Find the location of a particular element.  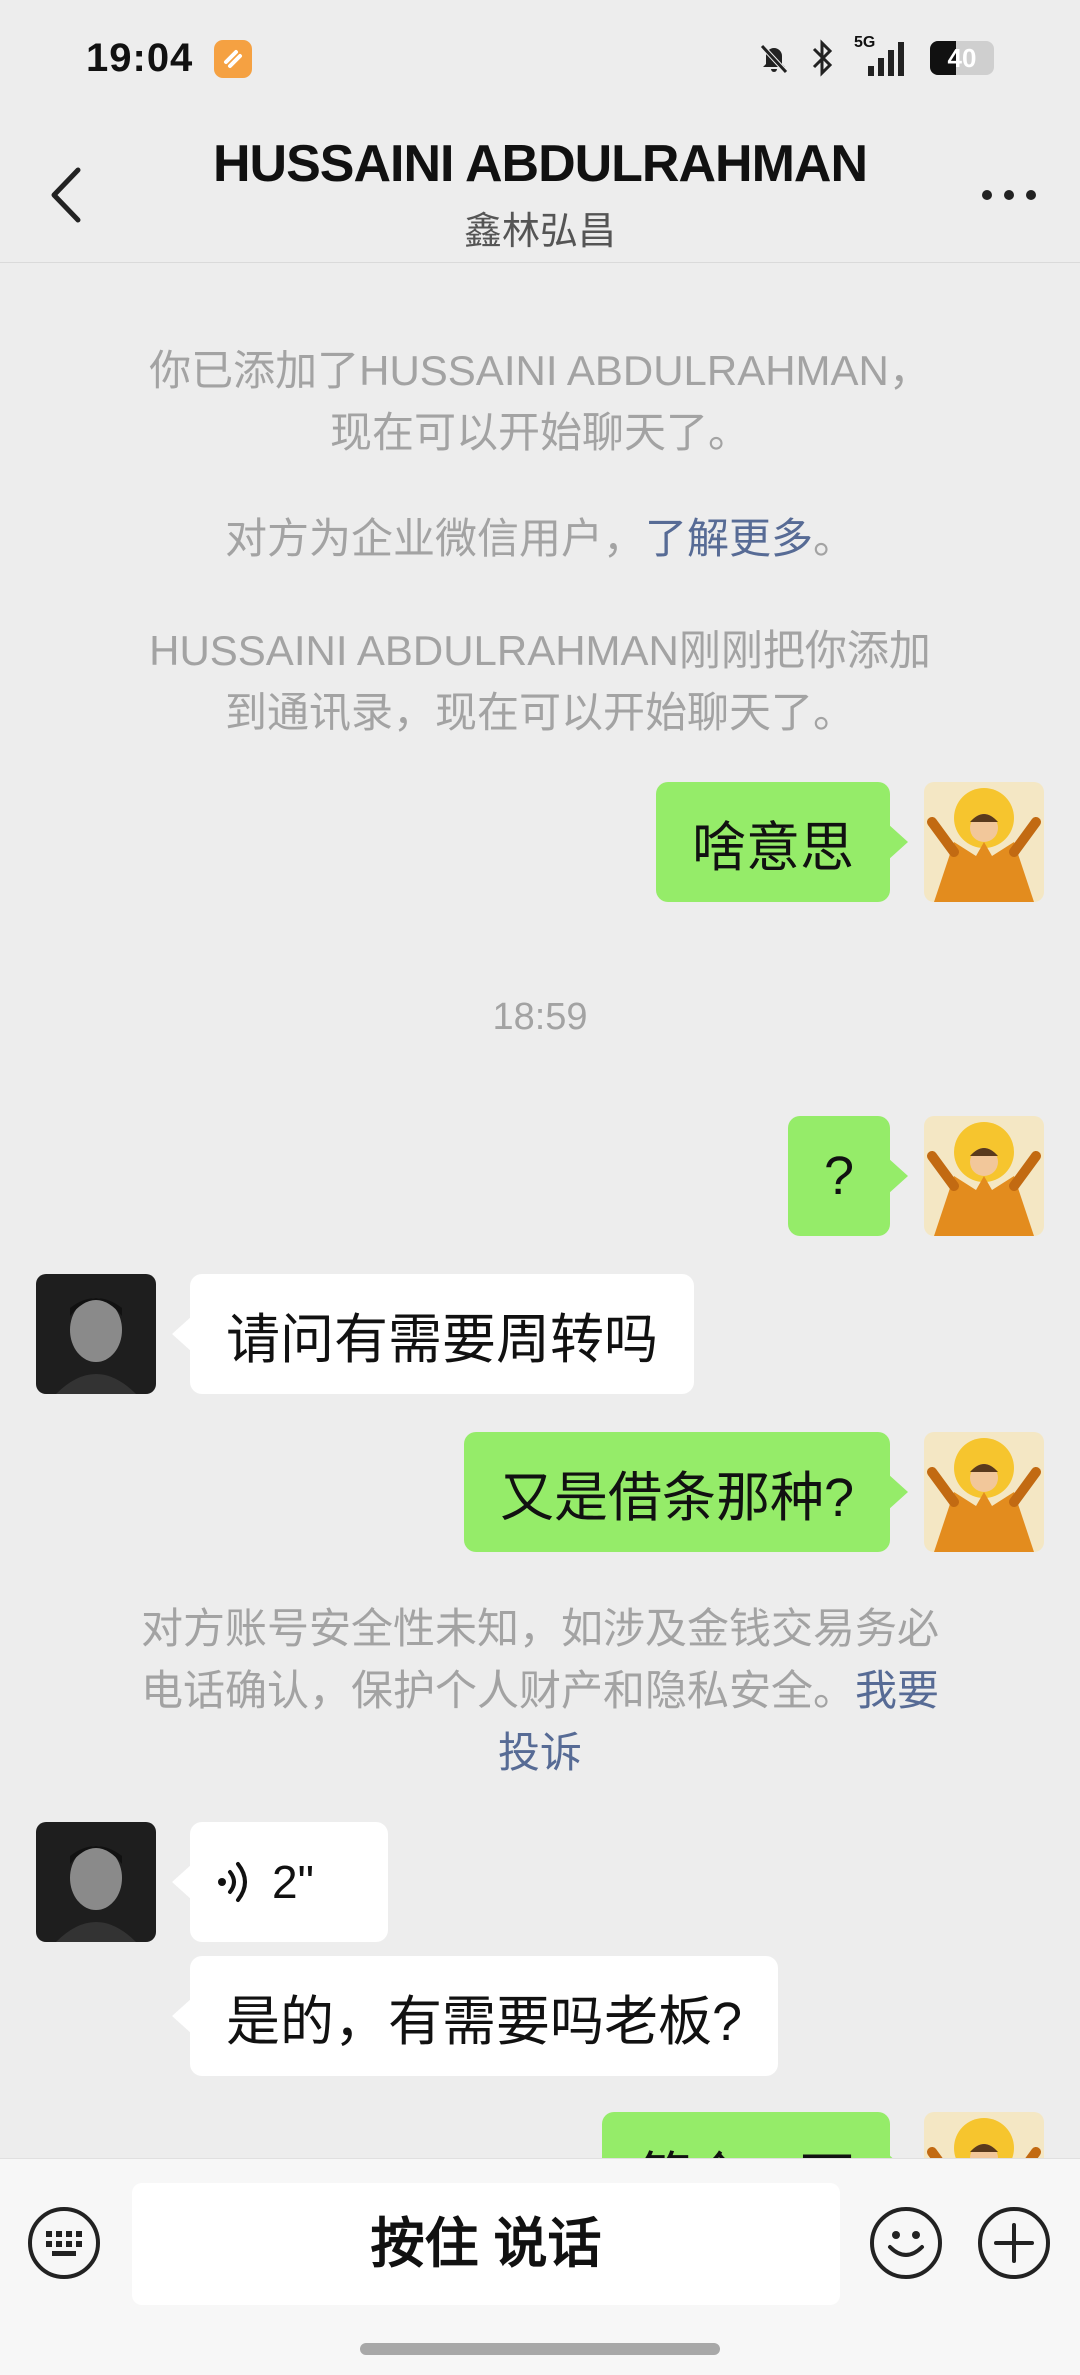

more-icon is located at coordinates (987, 195).